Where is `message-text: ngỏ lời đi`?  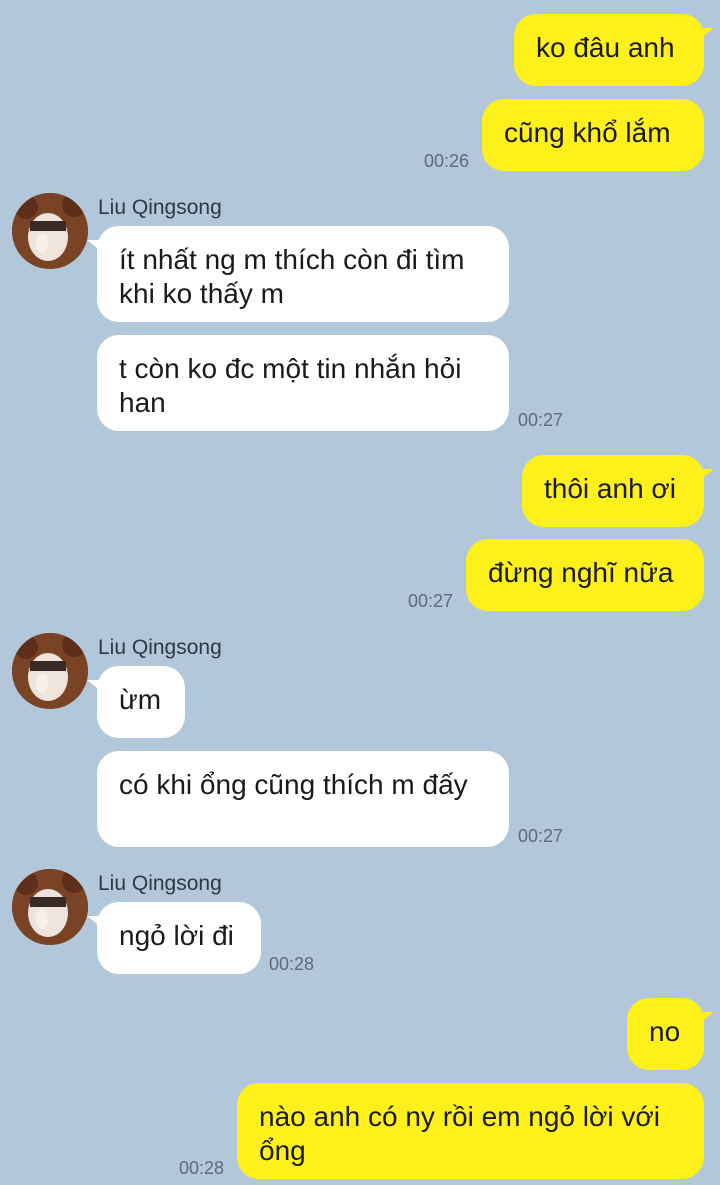 message-text: ngỏ lời đi is located at coordinates (176, 935).